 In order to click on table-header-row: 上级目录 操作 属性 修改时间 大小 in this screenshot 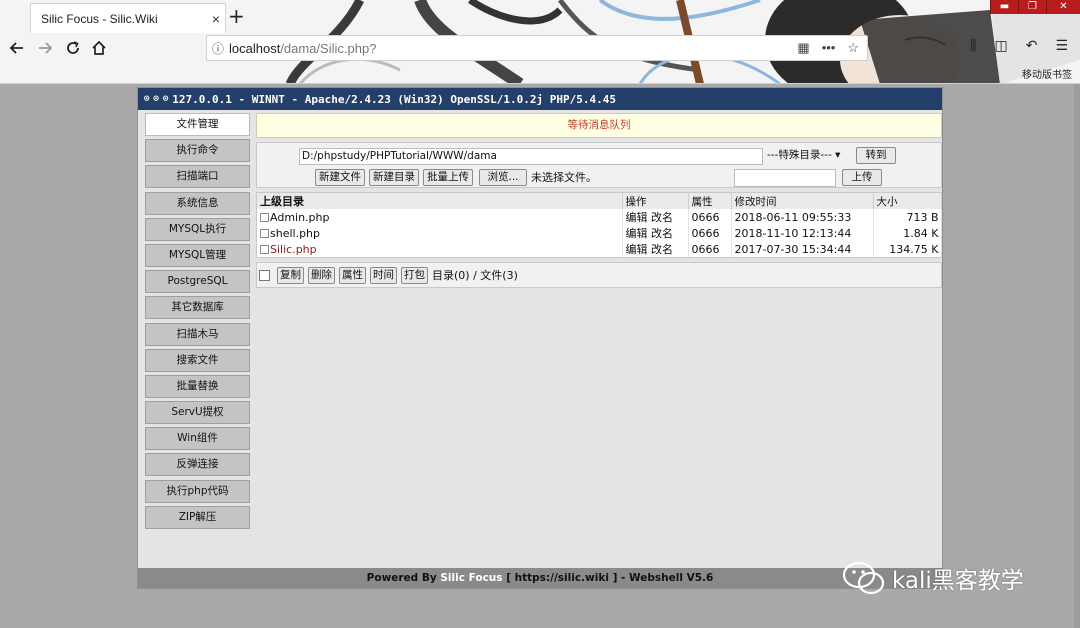, I will do `click(599, 201)`.